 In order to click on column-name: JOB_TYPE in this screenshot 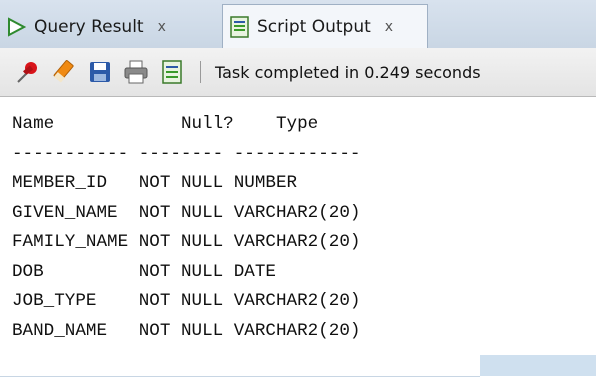, I will do `click(54, 301)`.